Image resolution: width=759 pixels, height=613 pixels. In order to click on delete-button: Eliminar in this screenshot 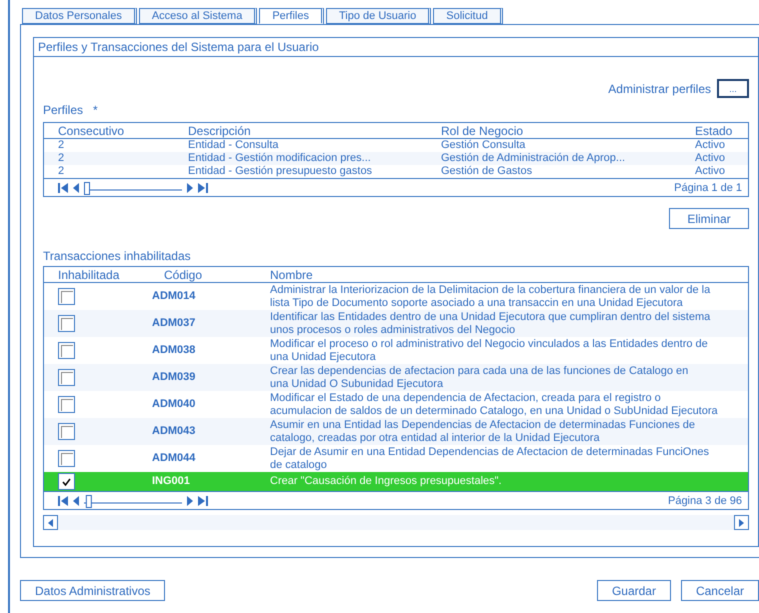, I will do `click(709, 218)`.